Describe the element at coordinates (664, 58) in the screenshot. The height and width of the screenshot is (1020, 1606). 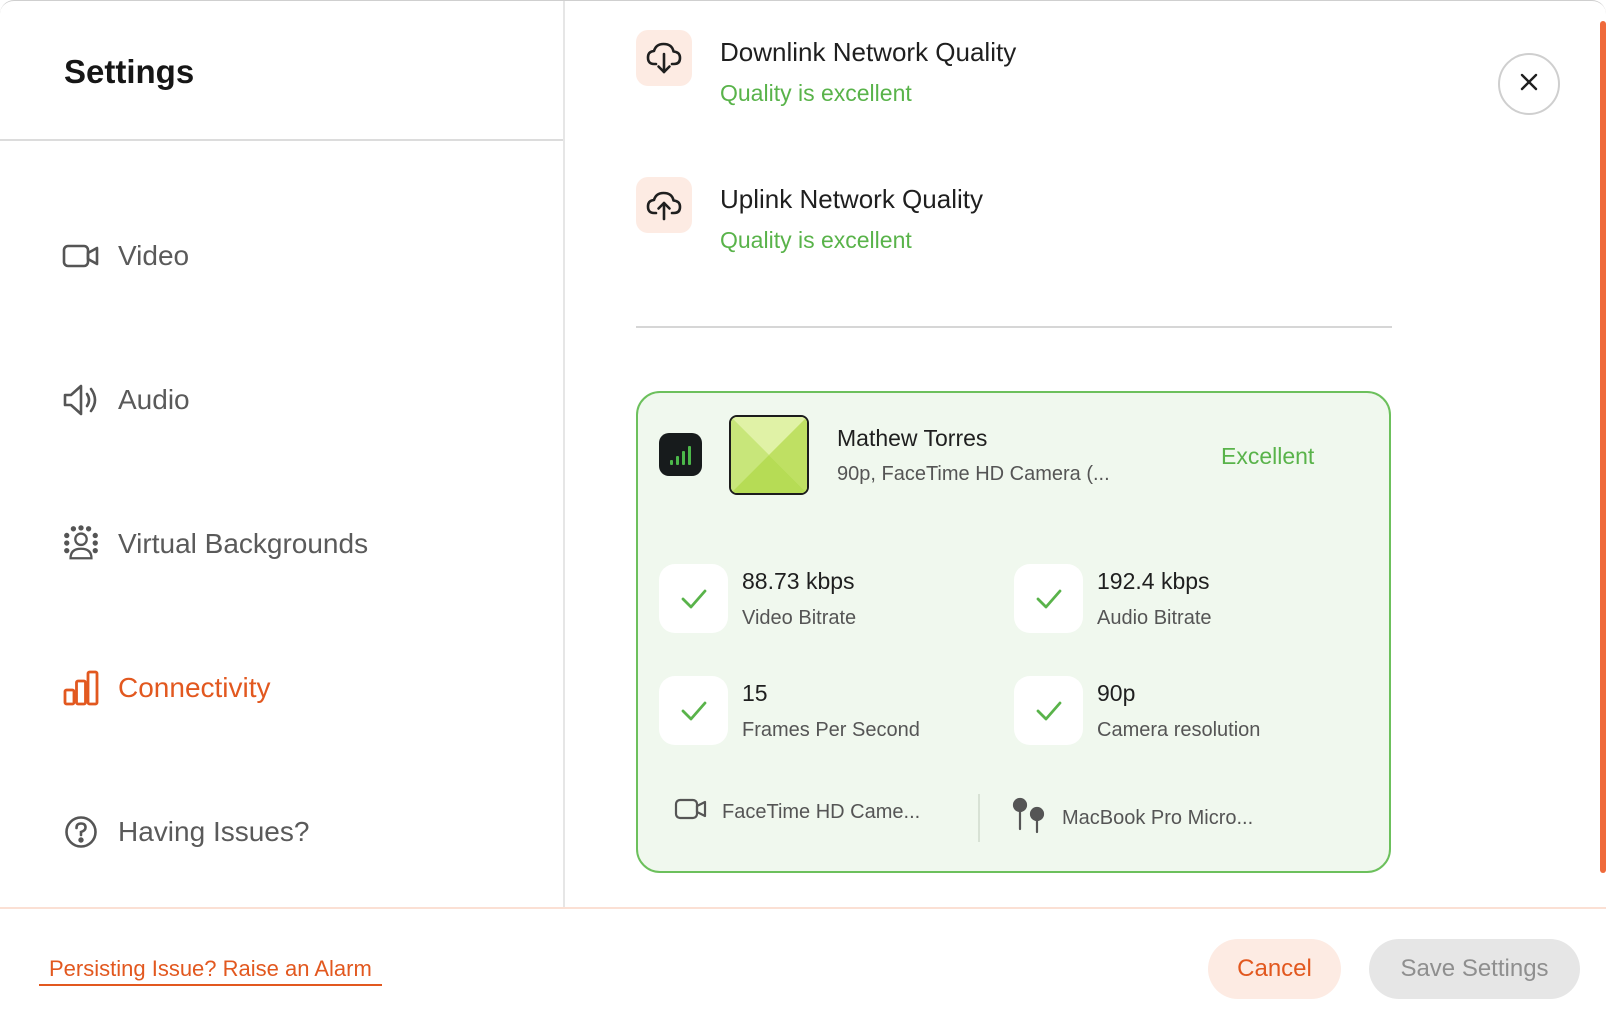
I see `cloud-download-icon` at that location.